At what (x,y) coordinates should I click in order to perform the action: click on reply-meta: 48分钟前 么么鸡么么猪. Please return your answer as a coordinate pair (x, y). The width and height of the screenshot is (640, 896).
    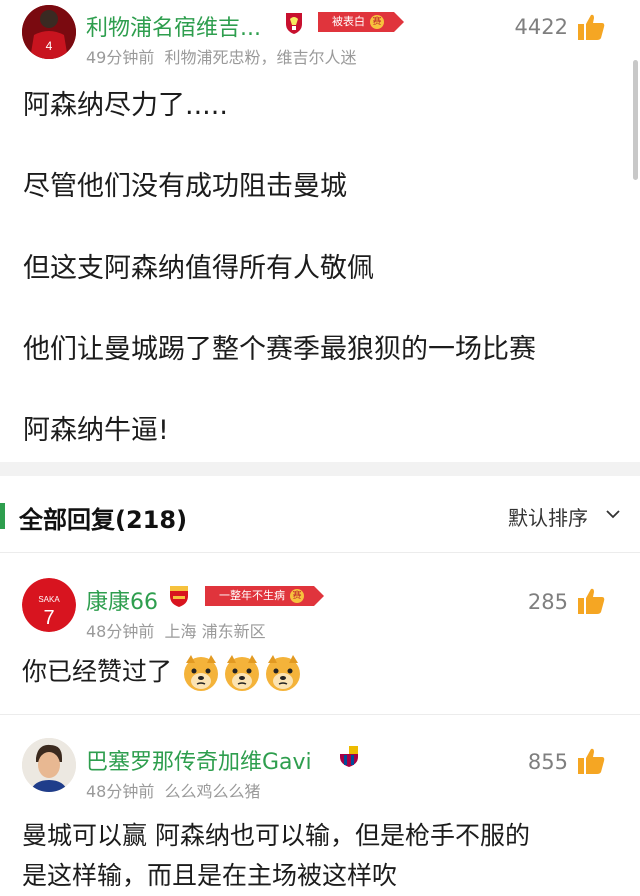
    Looking at the image, I should click on (173, 790).